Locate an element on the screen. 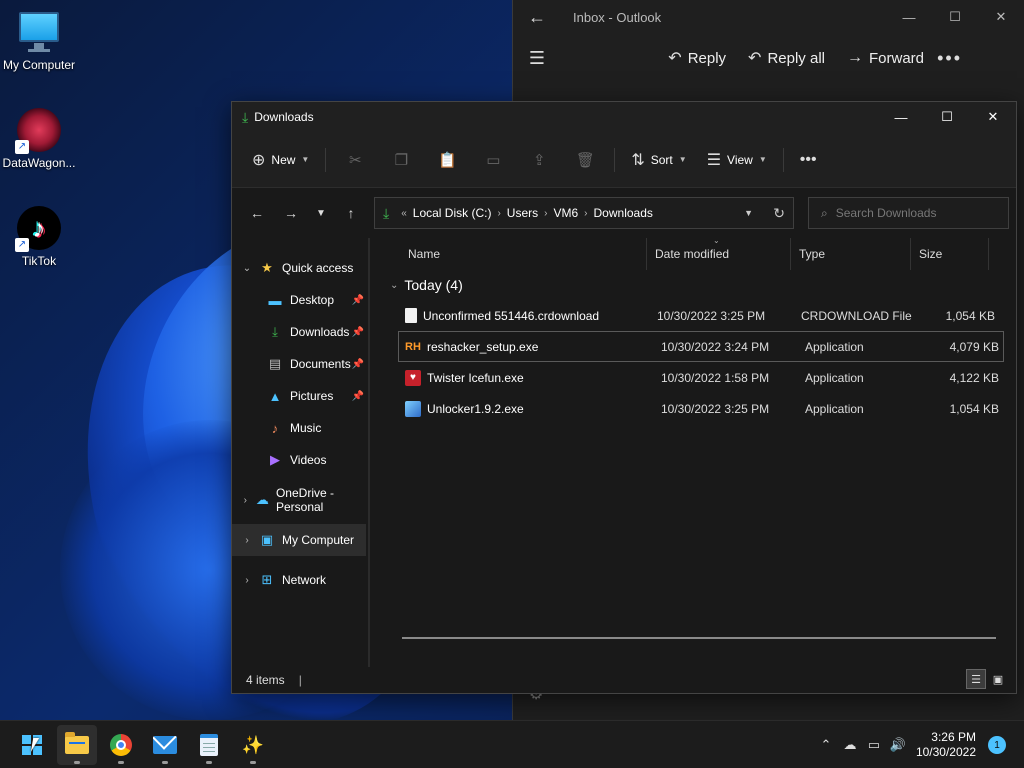  breadcrumb-item: Users is located at coordinates (522, 213).